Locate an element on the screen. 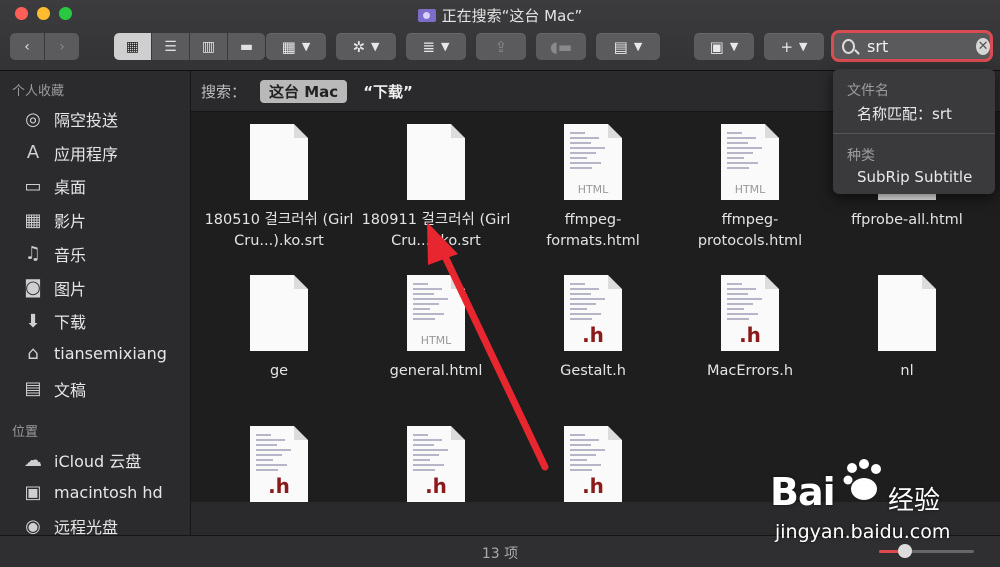 This screenshot has width=1000, height=567. document-add-icon: ▤ is located at coordinates (620, 46).